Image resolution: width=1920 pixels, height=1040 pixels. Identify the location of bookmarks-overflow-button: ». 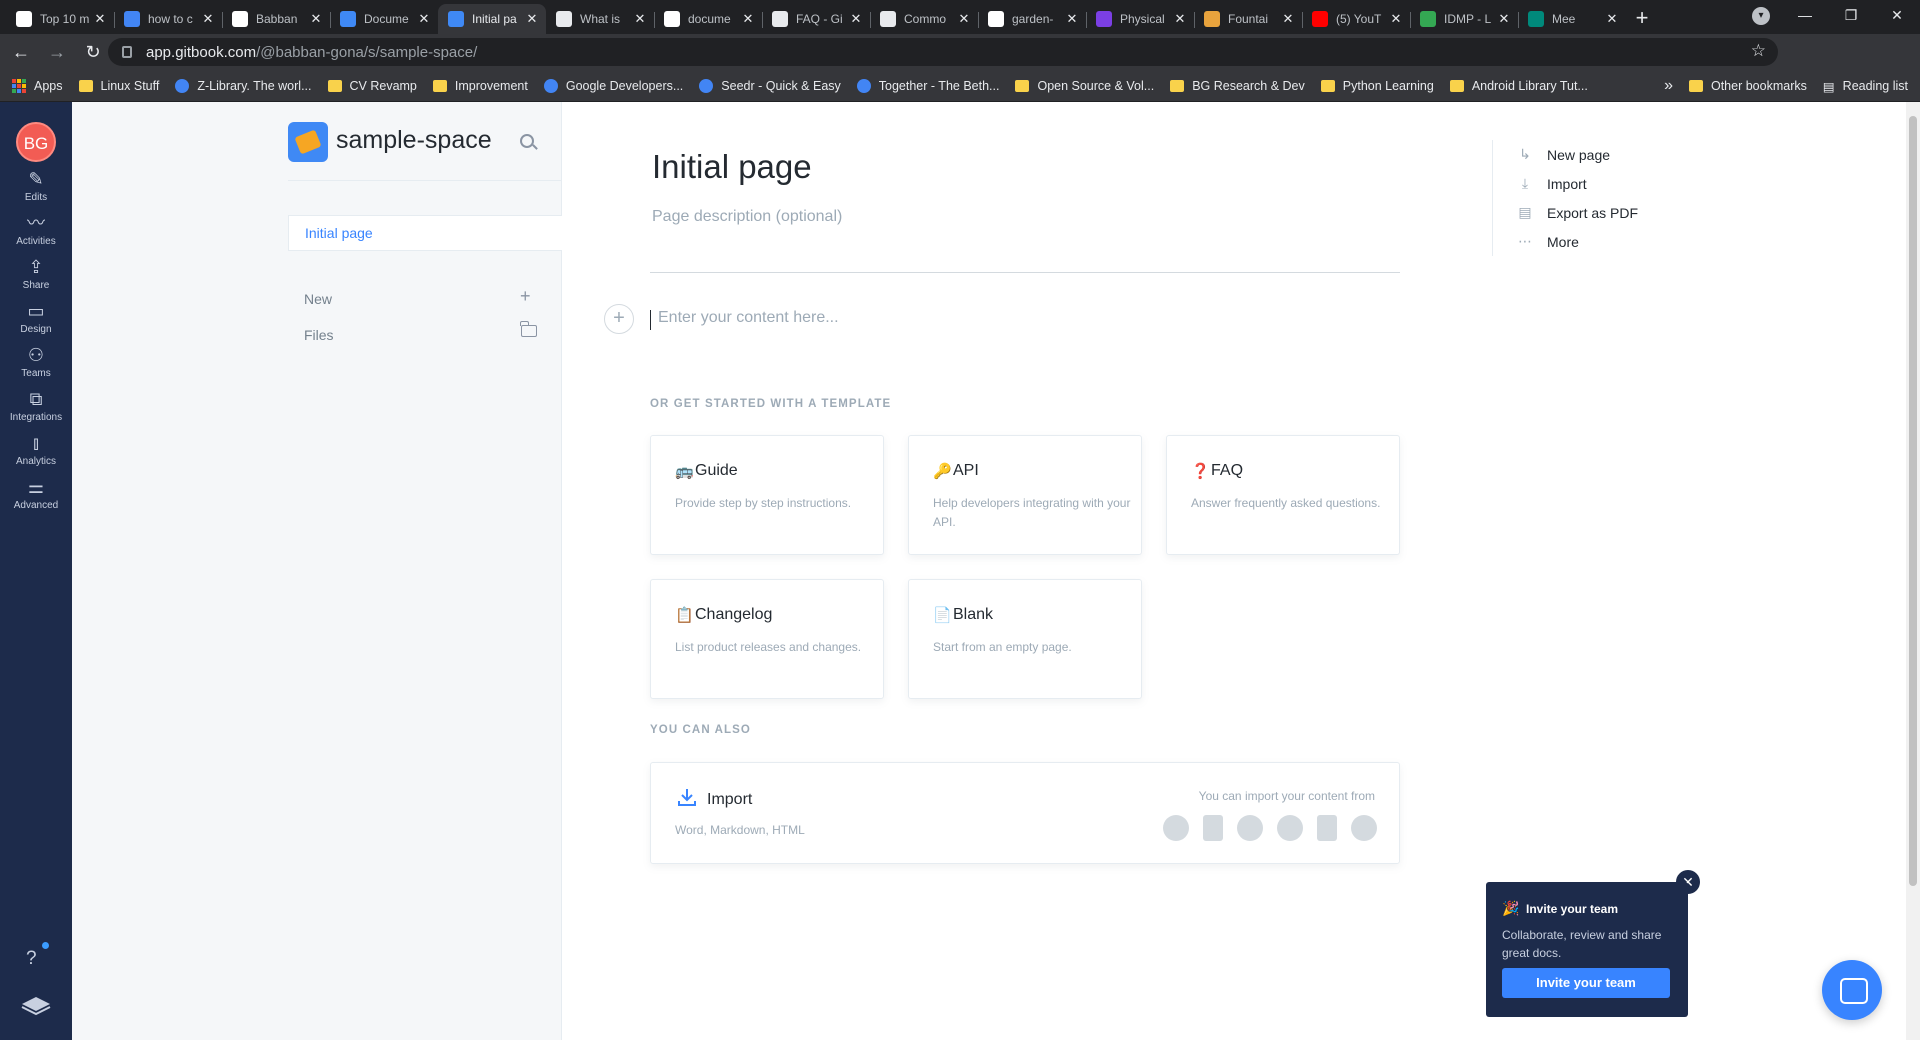
(1668, 86).